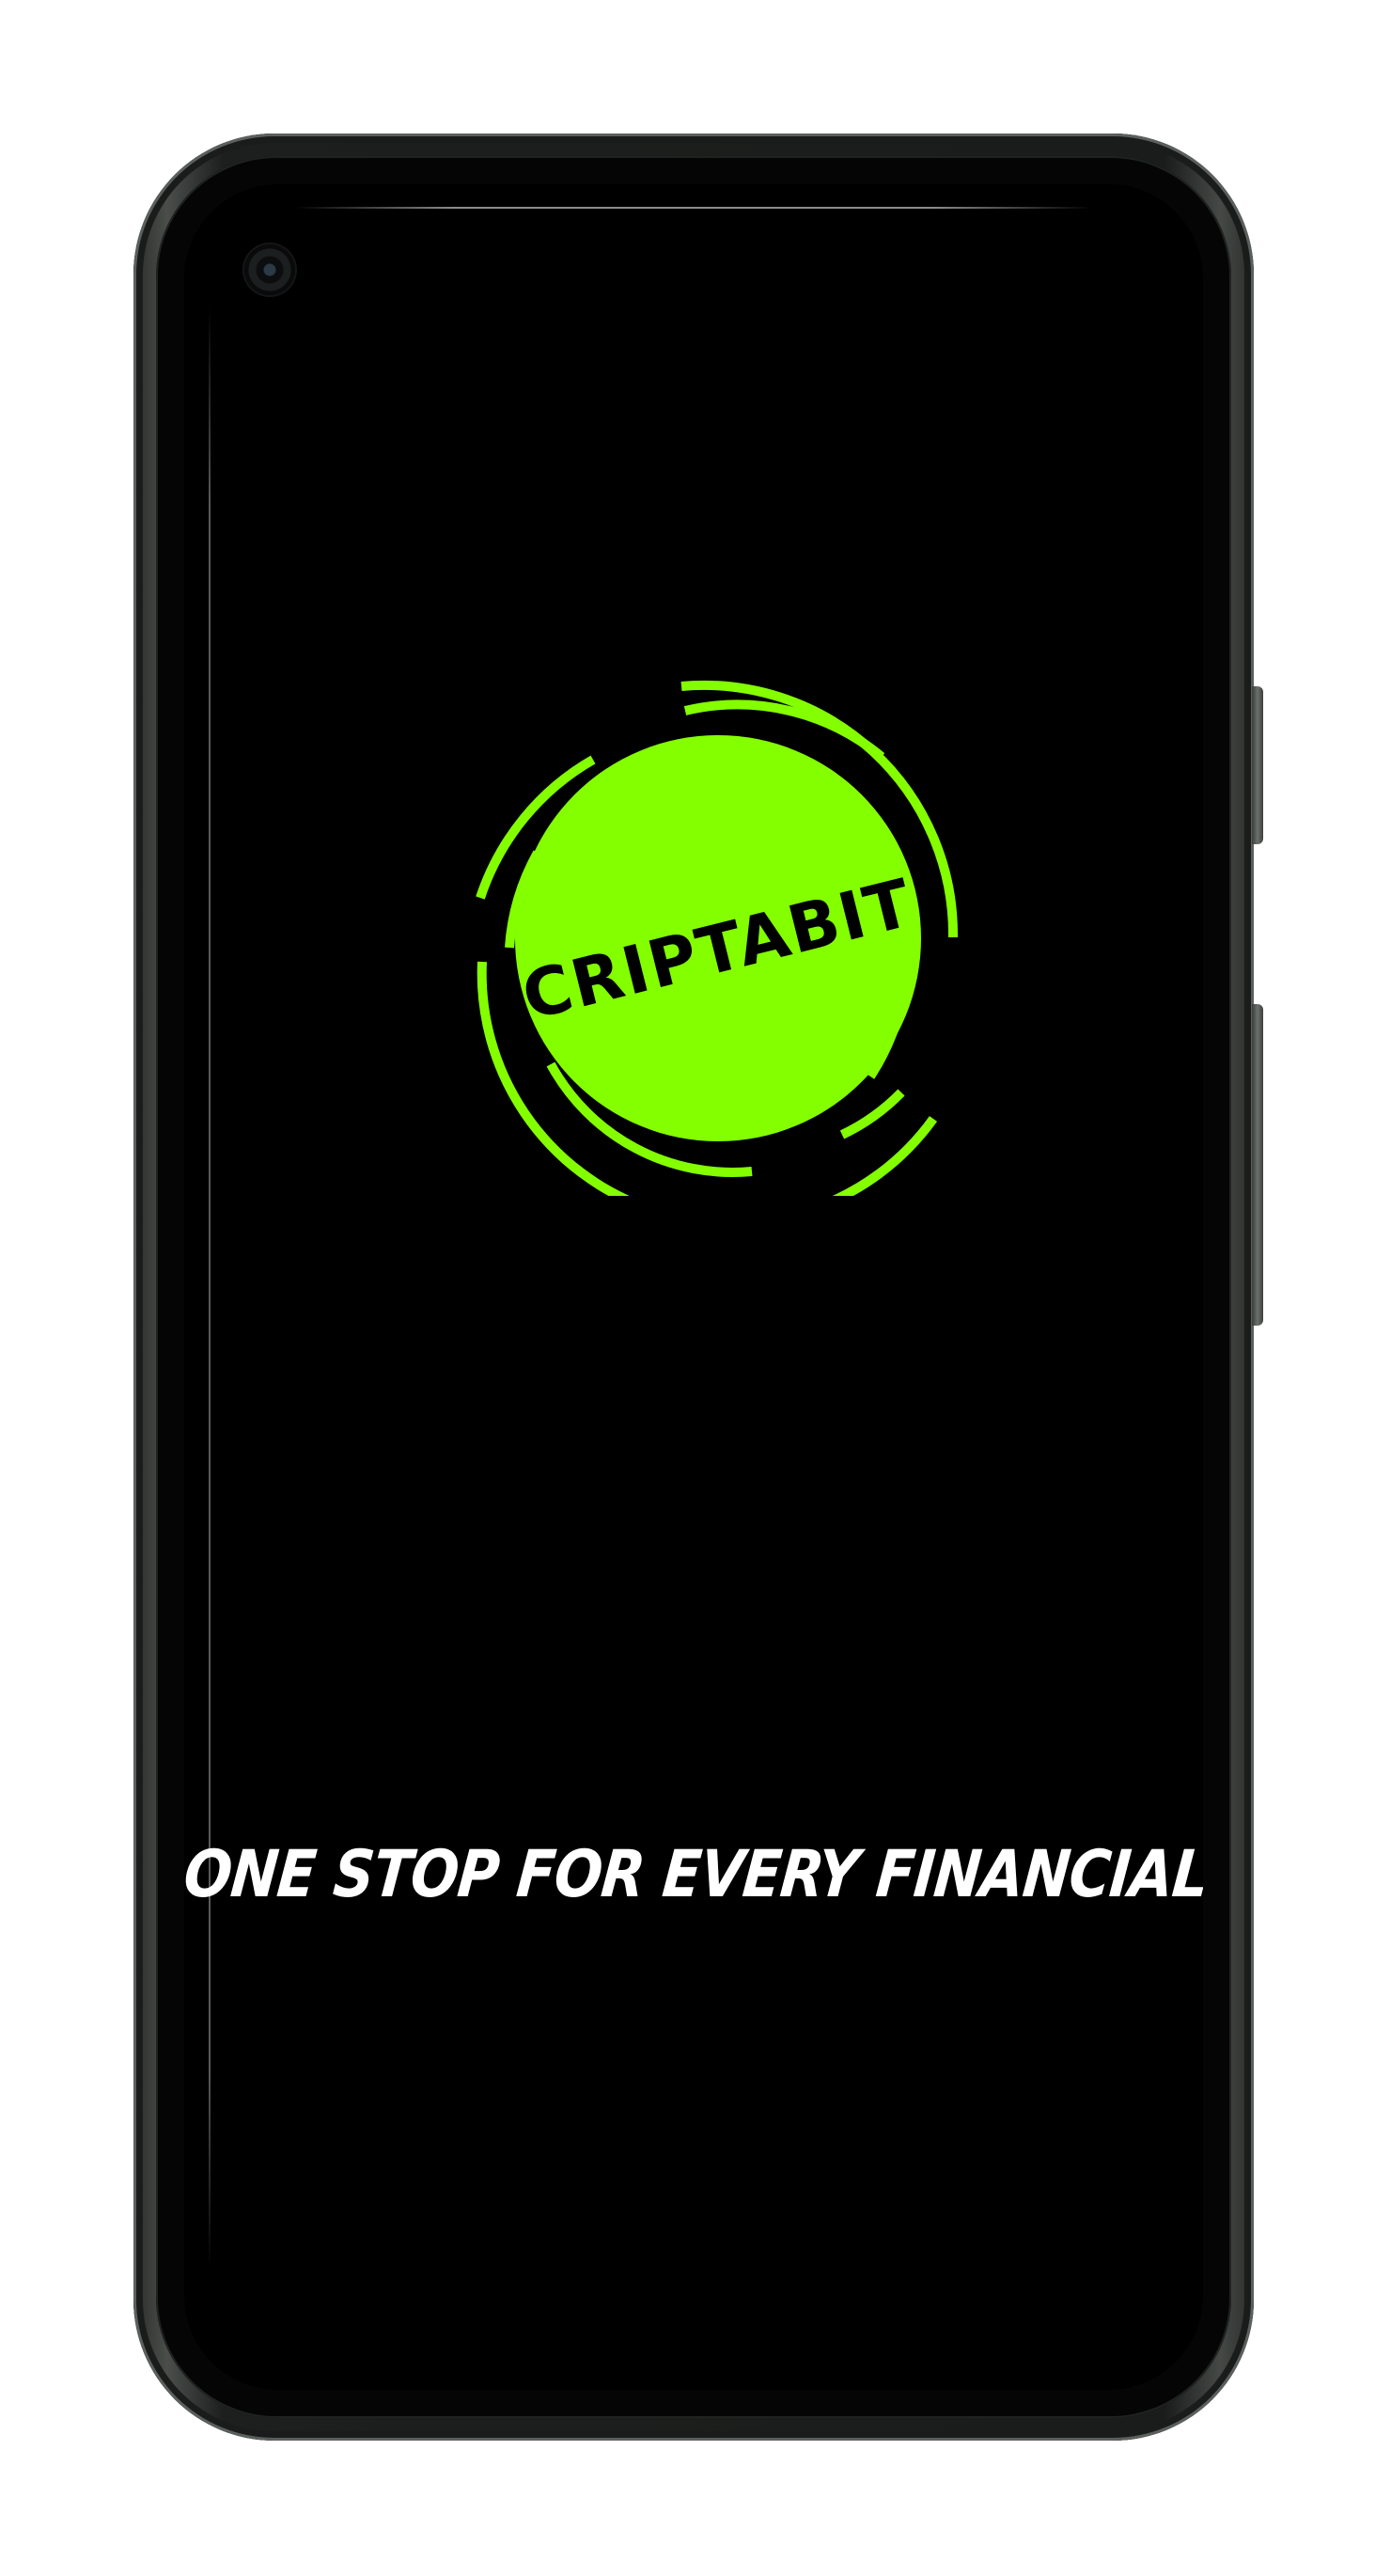 The width and height of the screenshot is (1391, 2576). What do you see at coordinates (1257, 765) in the screenshot?
I see `power-button` at bounding box center [1257, 765].